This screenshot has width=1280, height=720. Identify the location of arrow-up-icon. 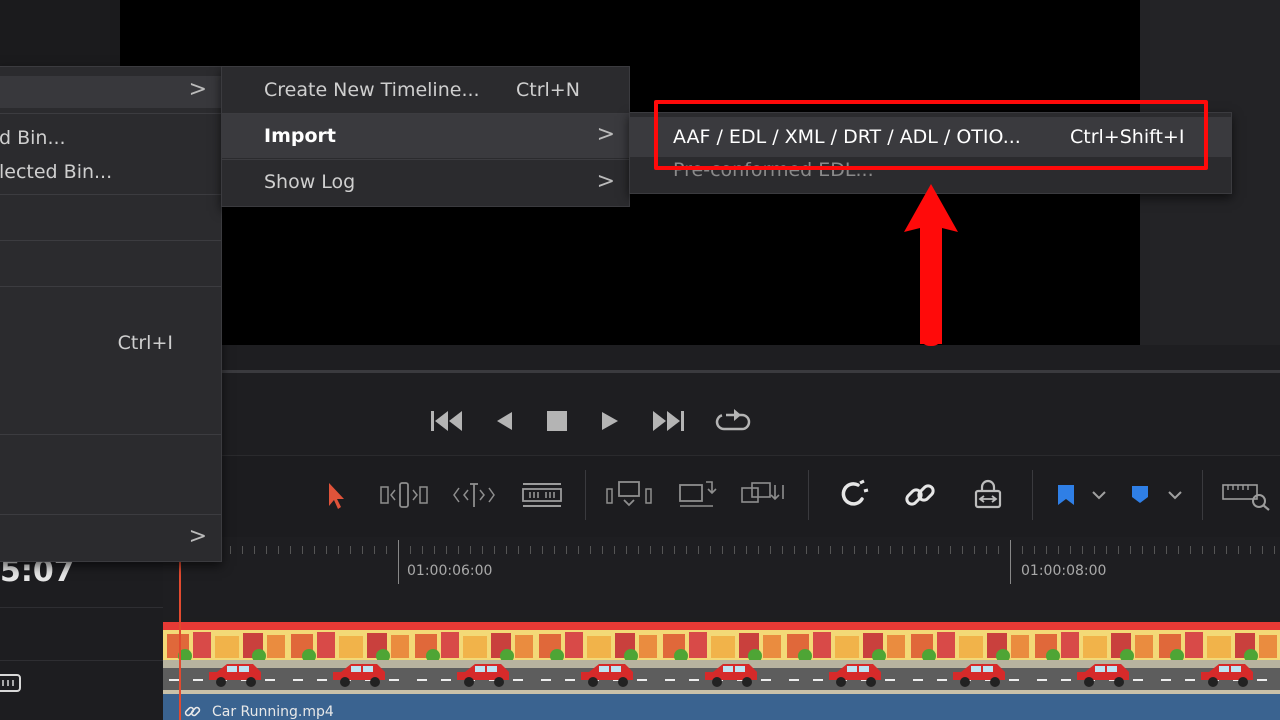
(931, 268).